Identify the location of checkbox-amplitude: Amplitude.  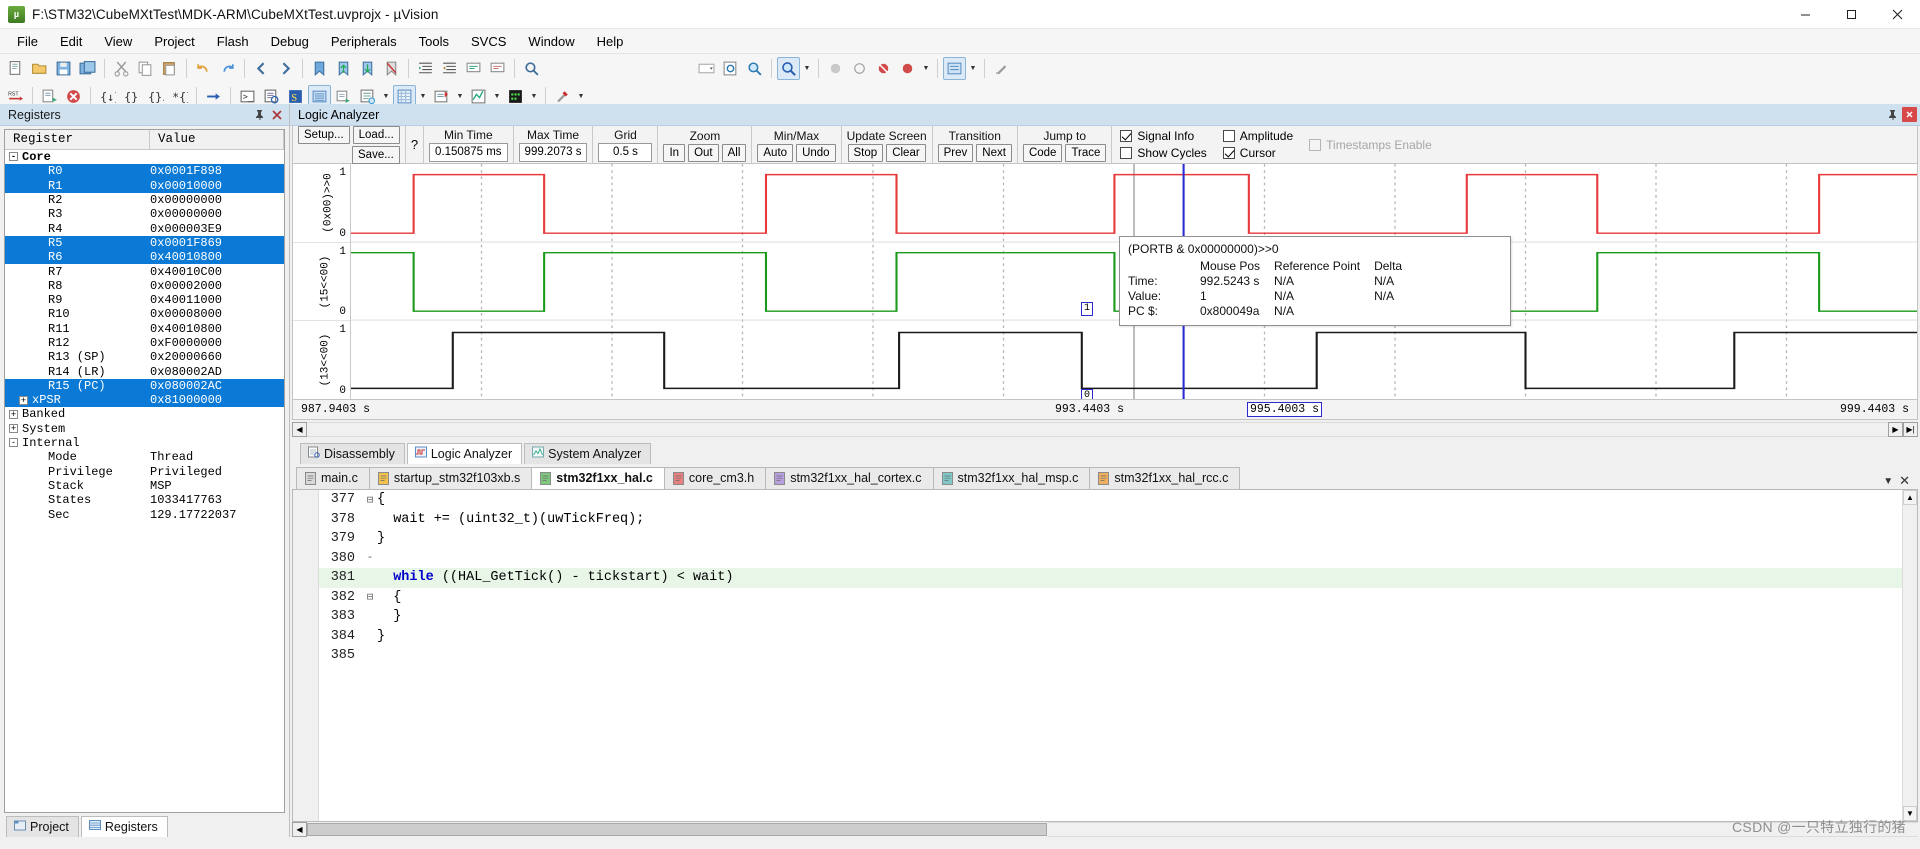
(1257, 136).